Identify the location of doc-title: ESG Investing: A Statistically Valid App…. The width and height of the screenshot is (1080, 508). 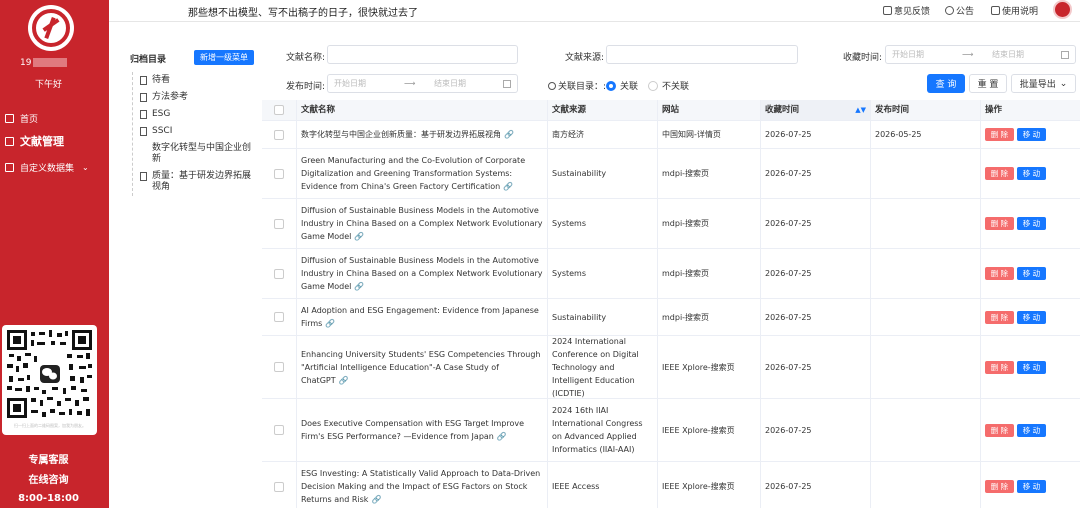
(422, 486).